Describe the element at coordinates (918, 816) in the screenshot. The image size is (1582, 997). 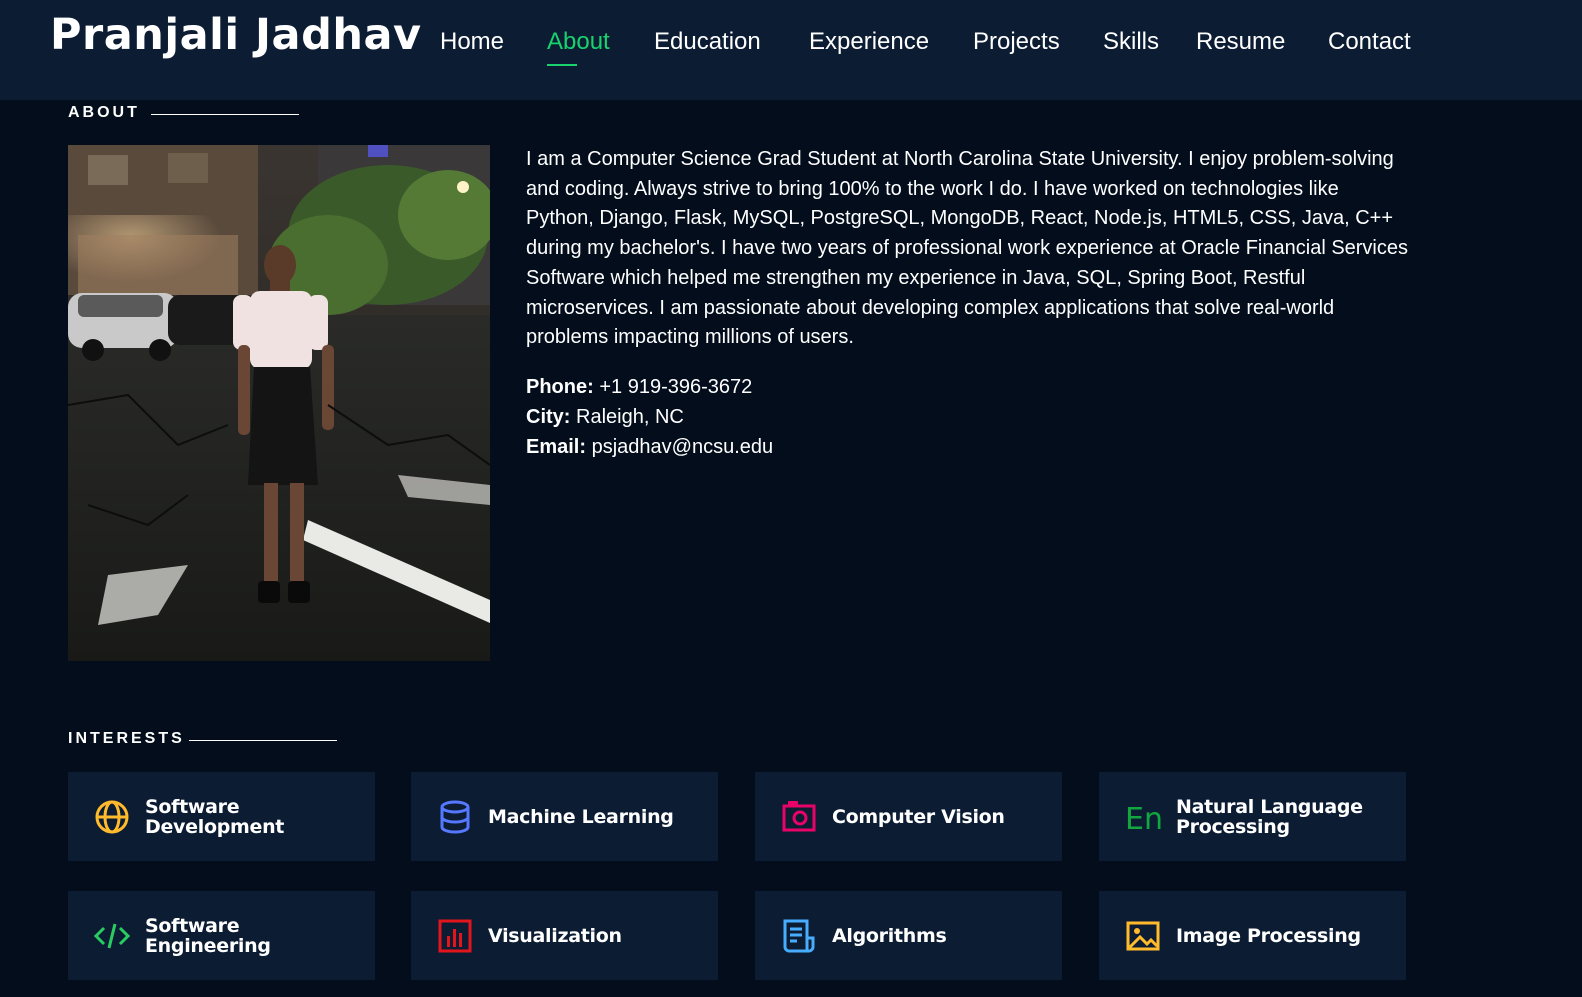
I see `interest-label: Computer Vision` at that location.